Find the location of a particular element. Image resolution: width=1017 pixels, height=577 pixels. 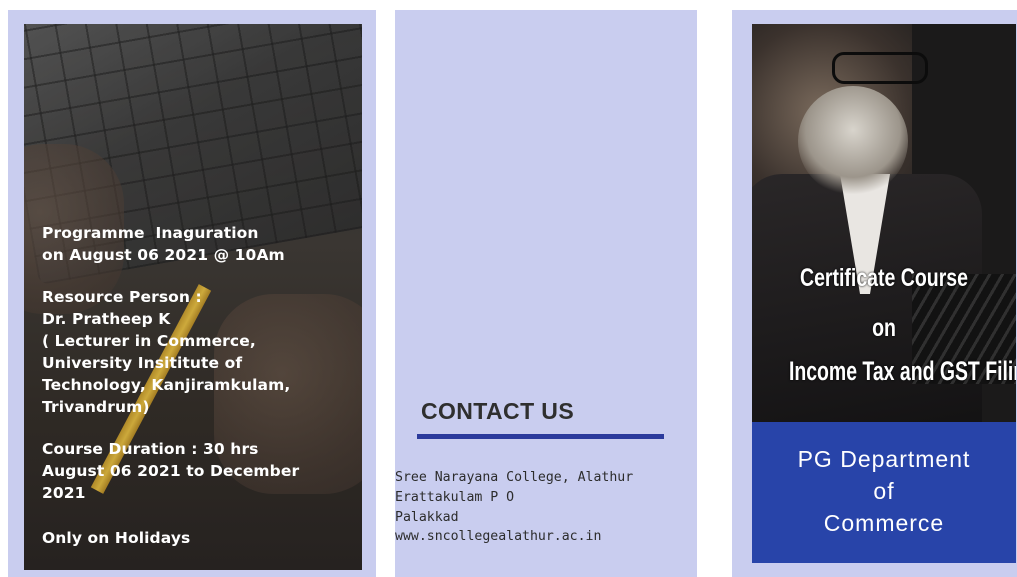

contact-heading: CONTACT US is located at coordinates (498, 411).